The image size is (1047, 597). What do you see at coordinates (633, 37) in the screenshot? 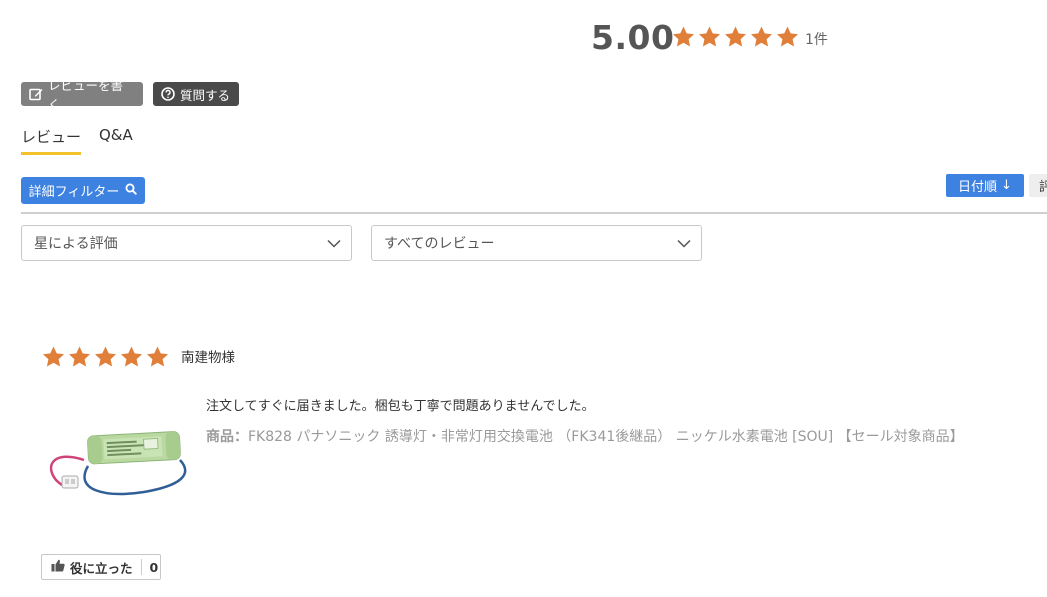
I see `average-score: 5.00` at bounding box center [633, 37].